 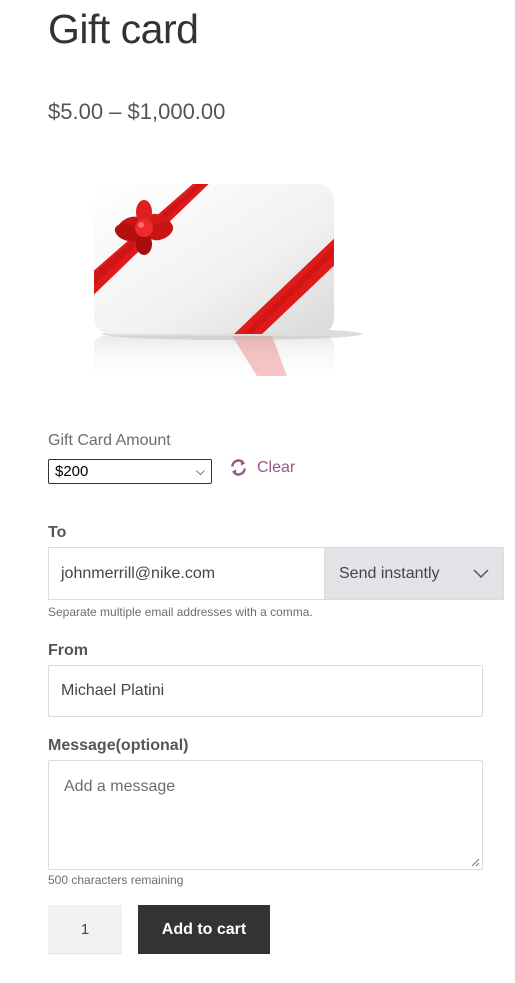 What do you see at coordinates (238, 467) in the screenshot?
I see `refresh-icon` at bounding box center [238, 467].